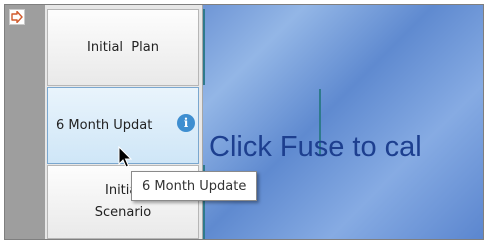  I want to click on left-gutter, so click(25, 122).